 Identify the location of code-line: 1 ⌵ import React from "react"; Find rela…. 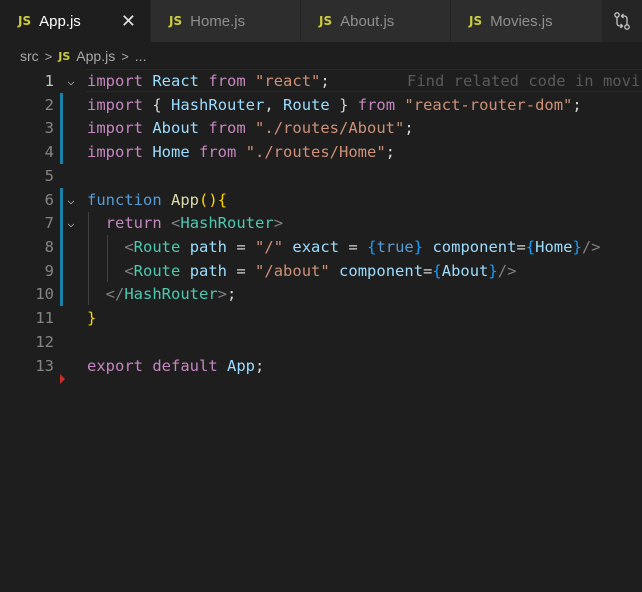
(321, 81).